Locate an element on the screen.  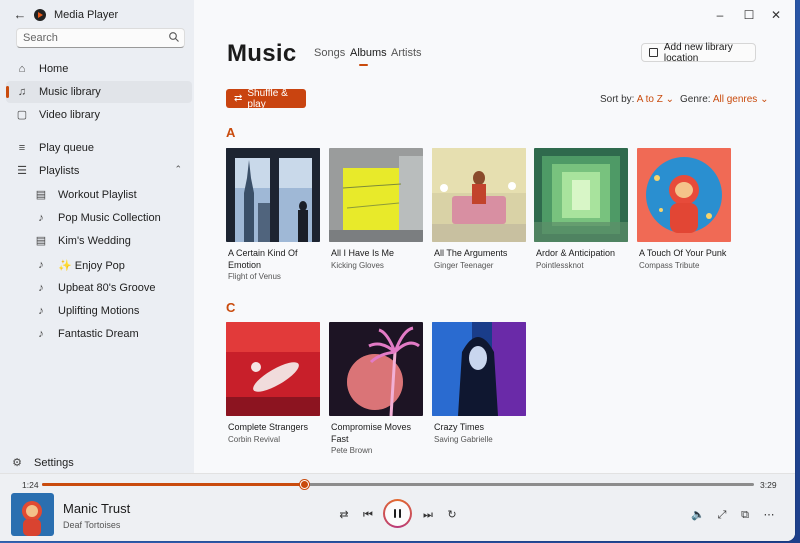
sidebar-item-video-library: ▢ Video library is located at coordinates (99, 115).